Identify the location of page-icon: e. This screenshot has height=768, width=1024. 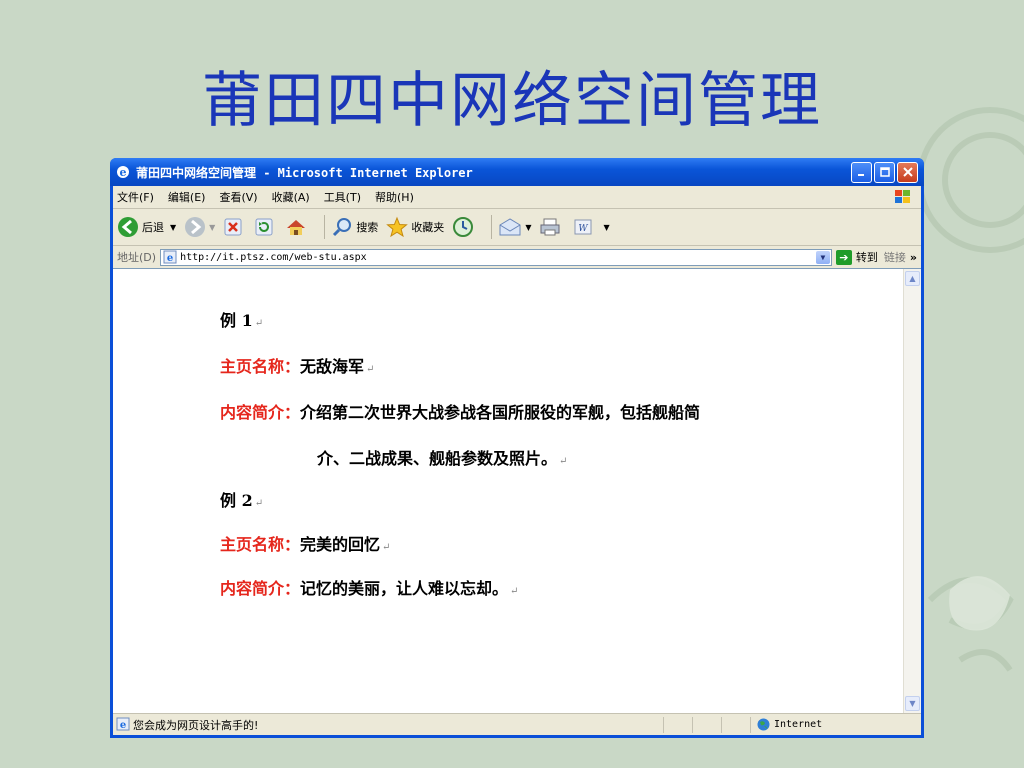
(170, 257).